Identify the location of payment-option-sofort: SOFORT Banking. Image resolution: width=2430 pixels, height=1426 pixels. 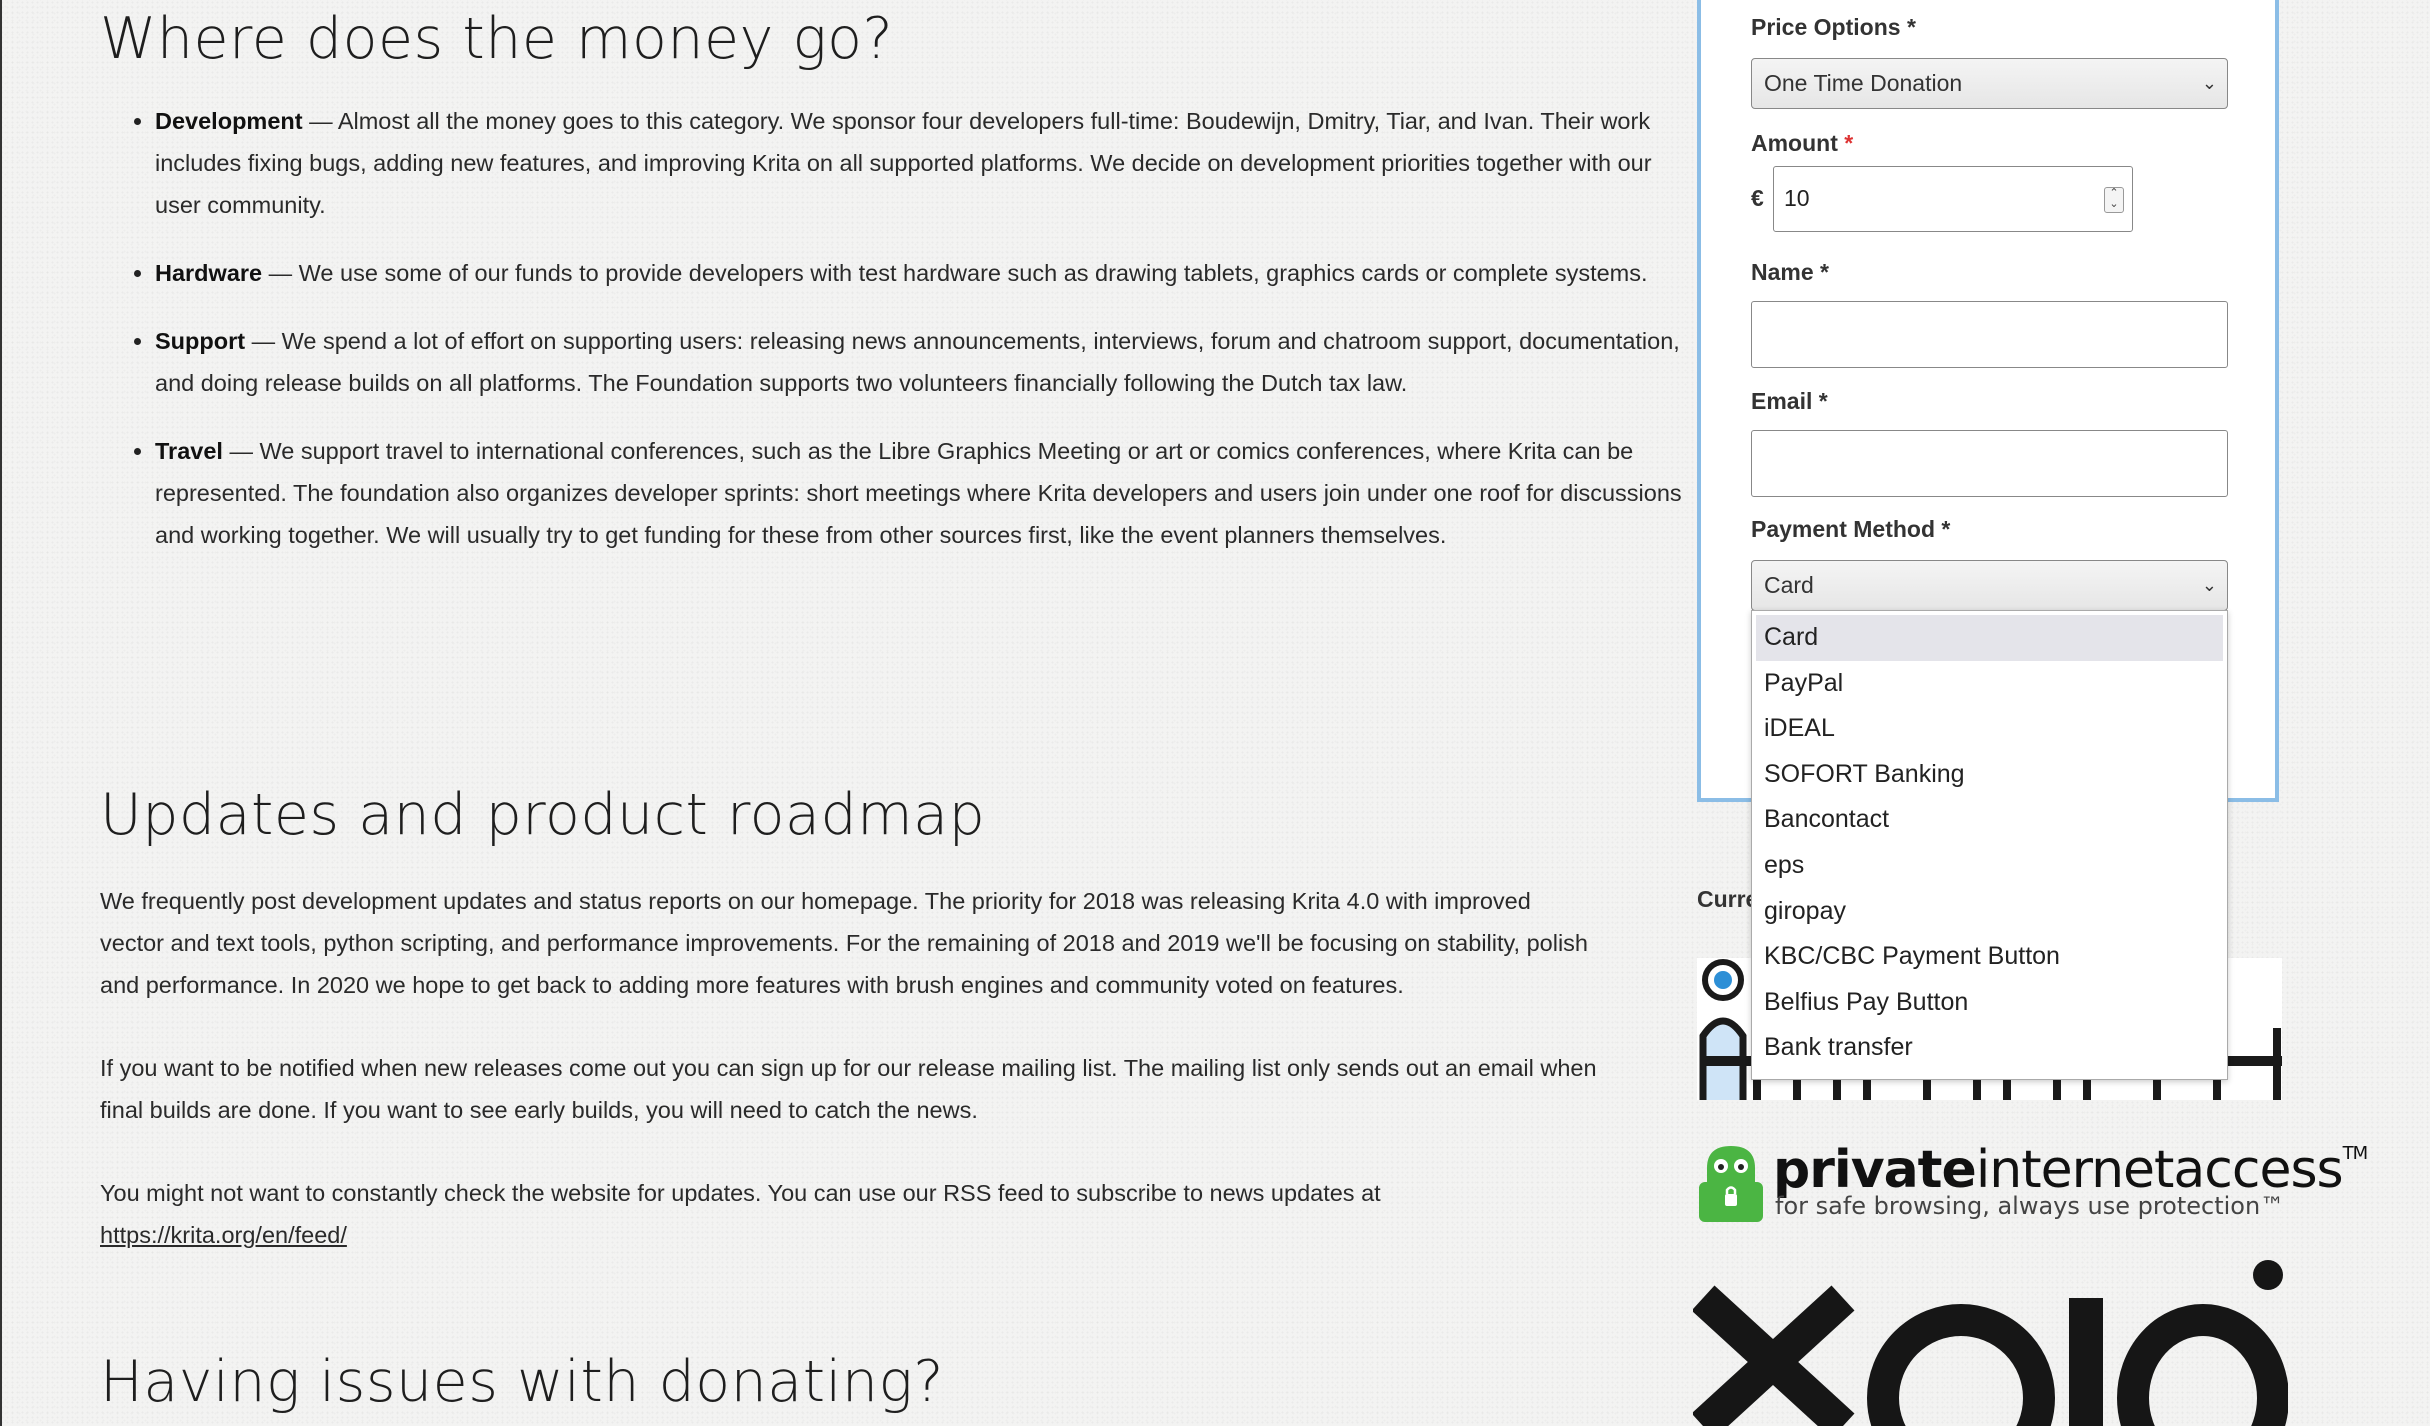
(1989, 775).